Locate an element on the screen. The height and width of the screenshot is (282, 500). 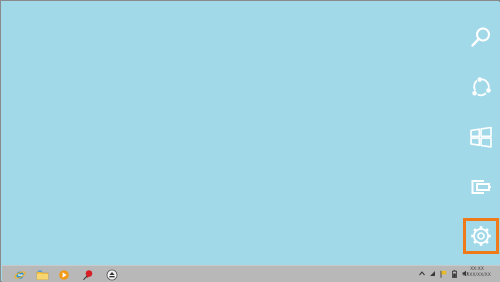
taskbar-internet-explorer is located at coordinates (20, 274).